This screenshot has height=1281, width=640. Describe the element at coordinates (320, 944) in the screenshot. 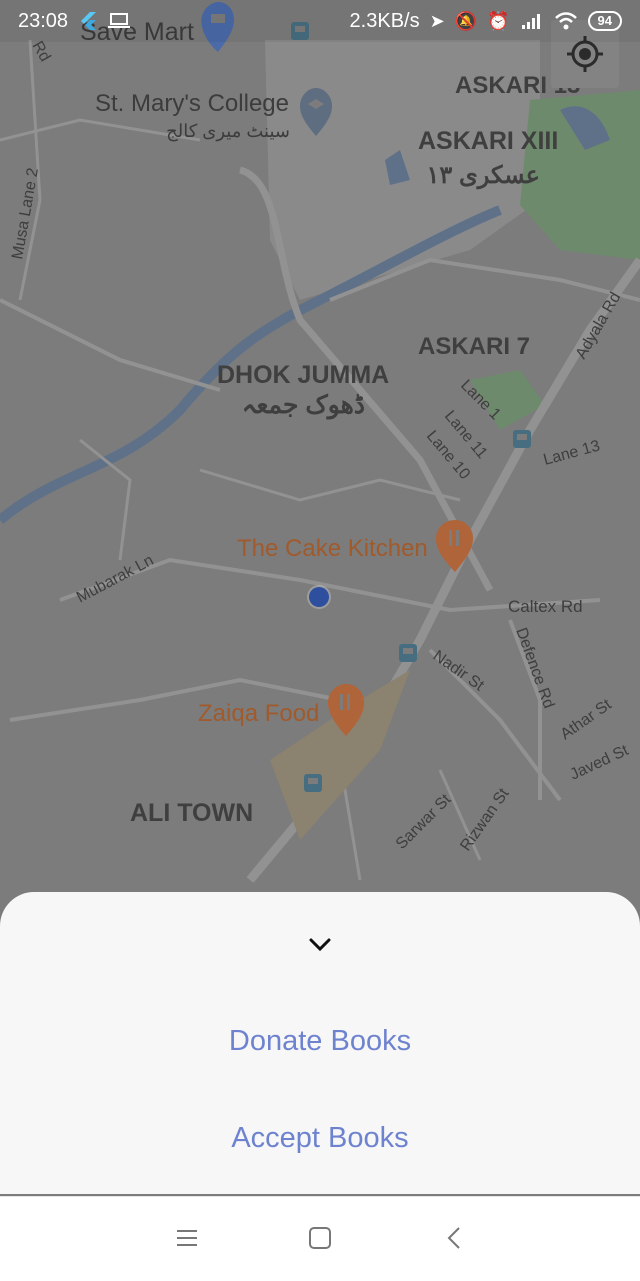

I see `chevron-down-icon` at that location.